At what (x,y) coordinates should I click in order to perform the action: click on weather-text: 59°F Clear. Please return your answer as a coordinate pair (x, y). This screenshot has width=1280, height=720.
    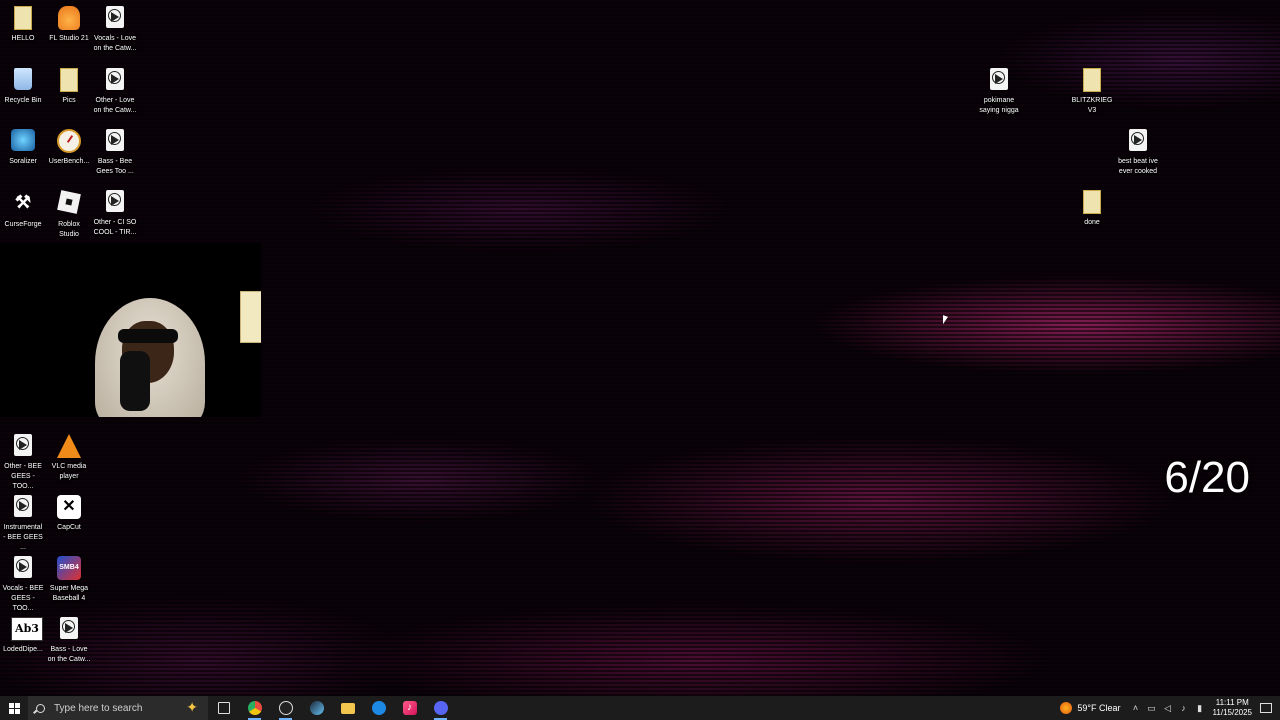
    Looking at the image, I should click on (1099, 708).